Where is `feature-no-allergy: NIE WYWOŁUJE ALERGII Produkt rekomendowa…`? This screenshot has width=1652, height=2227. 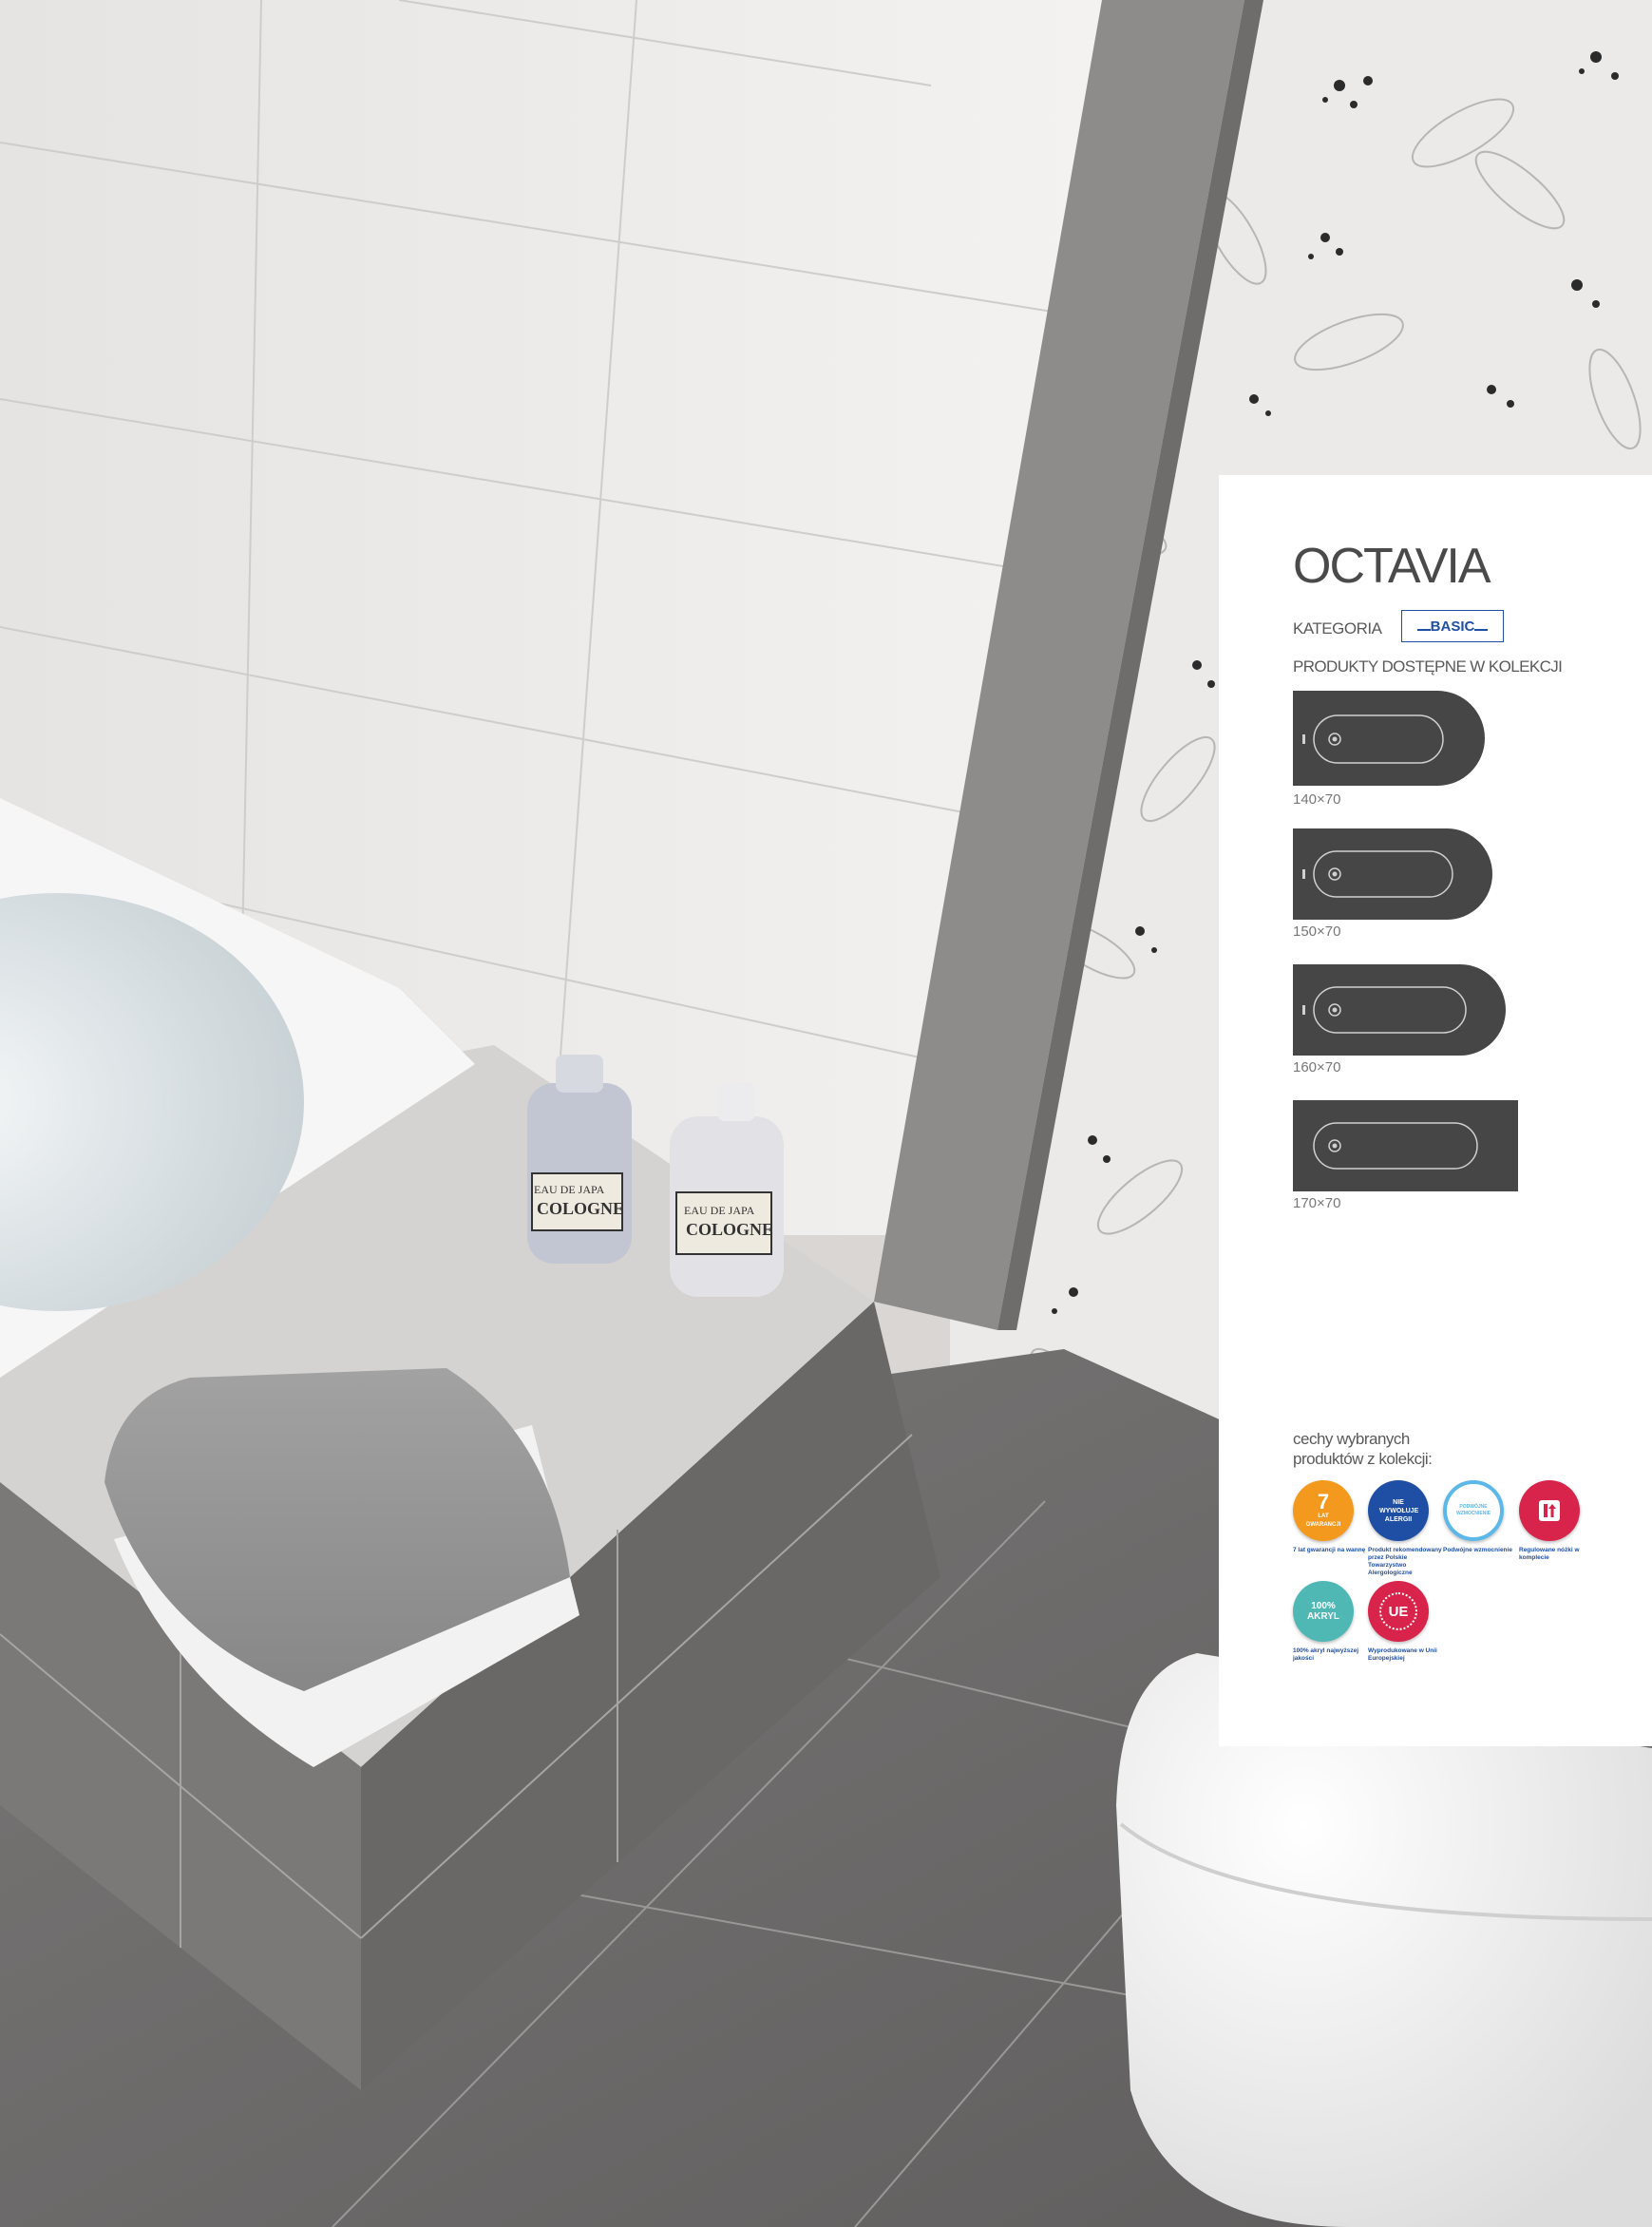 feature-no-allergy: NIE WYWOŁUJE ALERGII Produkt rekomendowa… is located at coordinates (1406, 1528).